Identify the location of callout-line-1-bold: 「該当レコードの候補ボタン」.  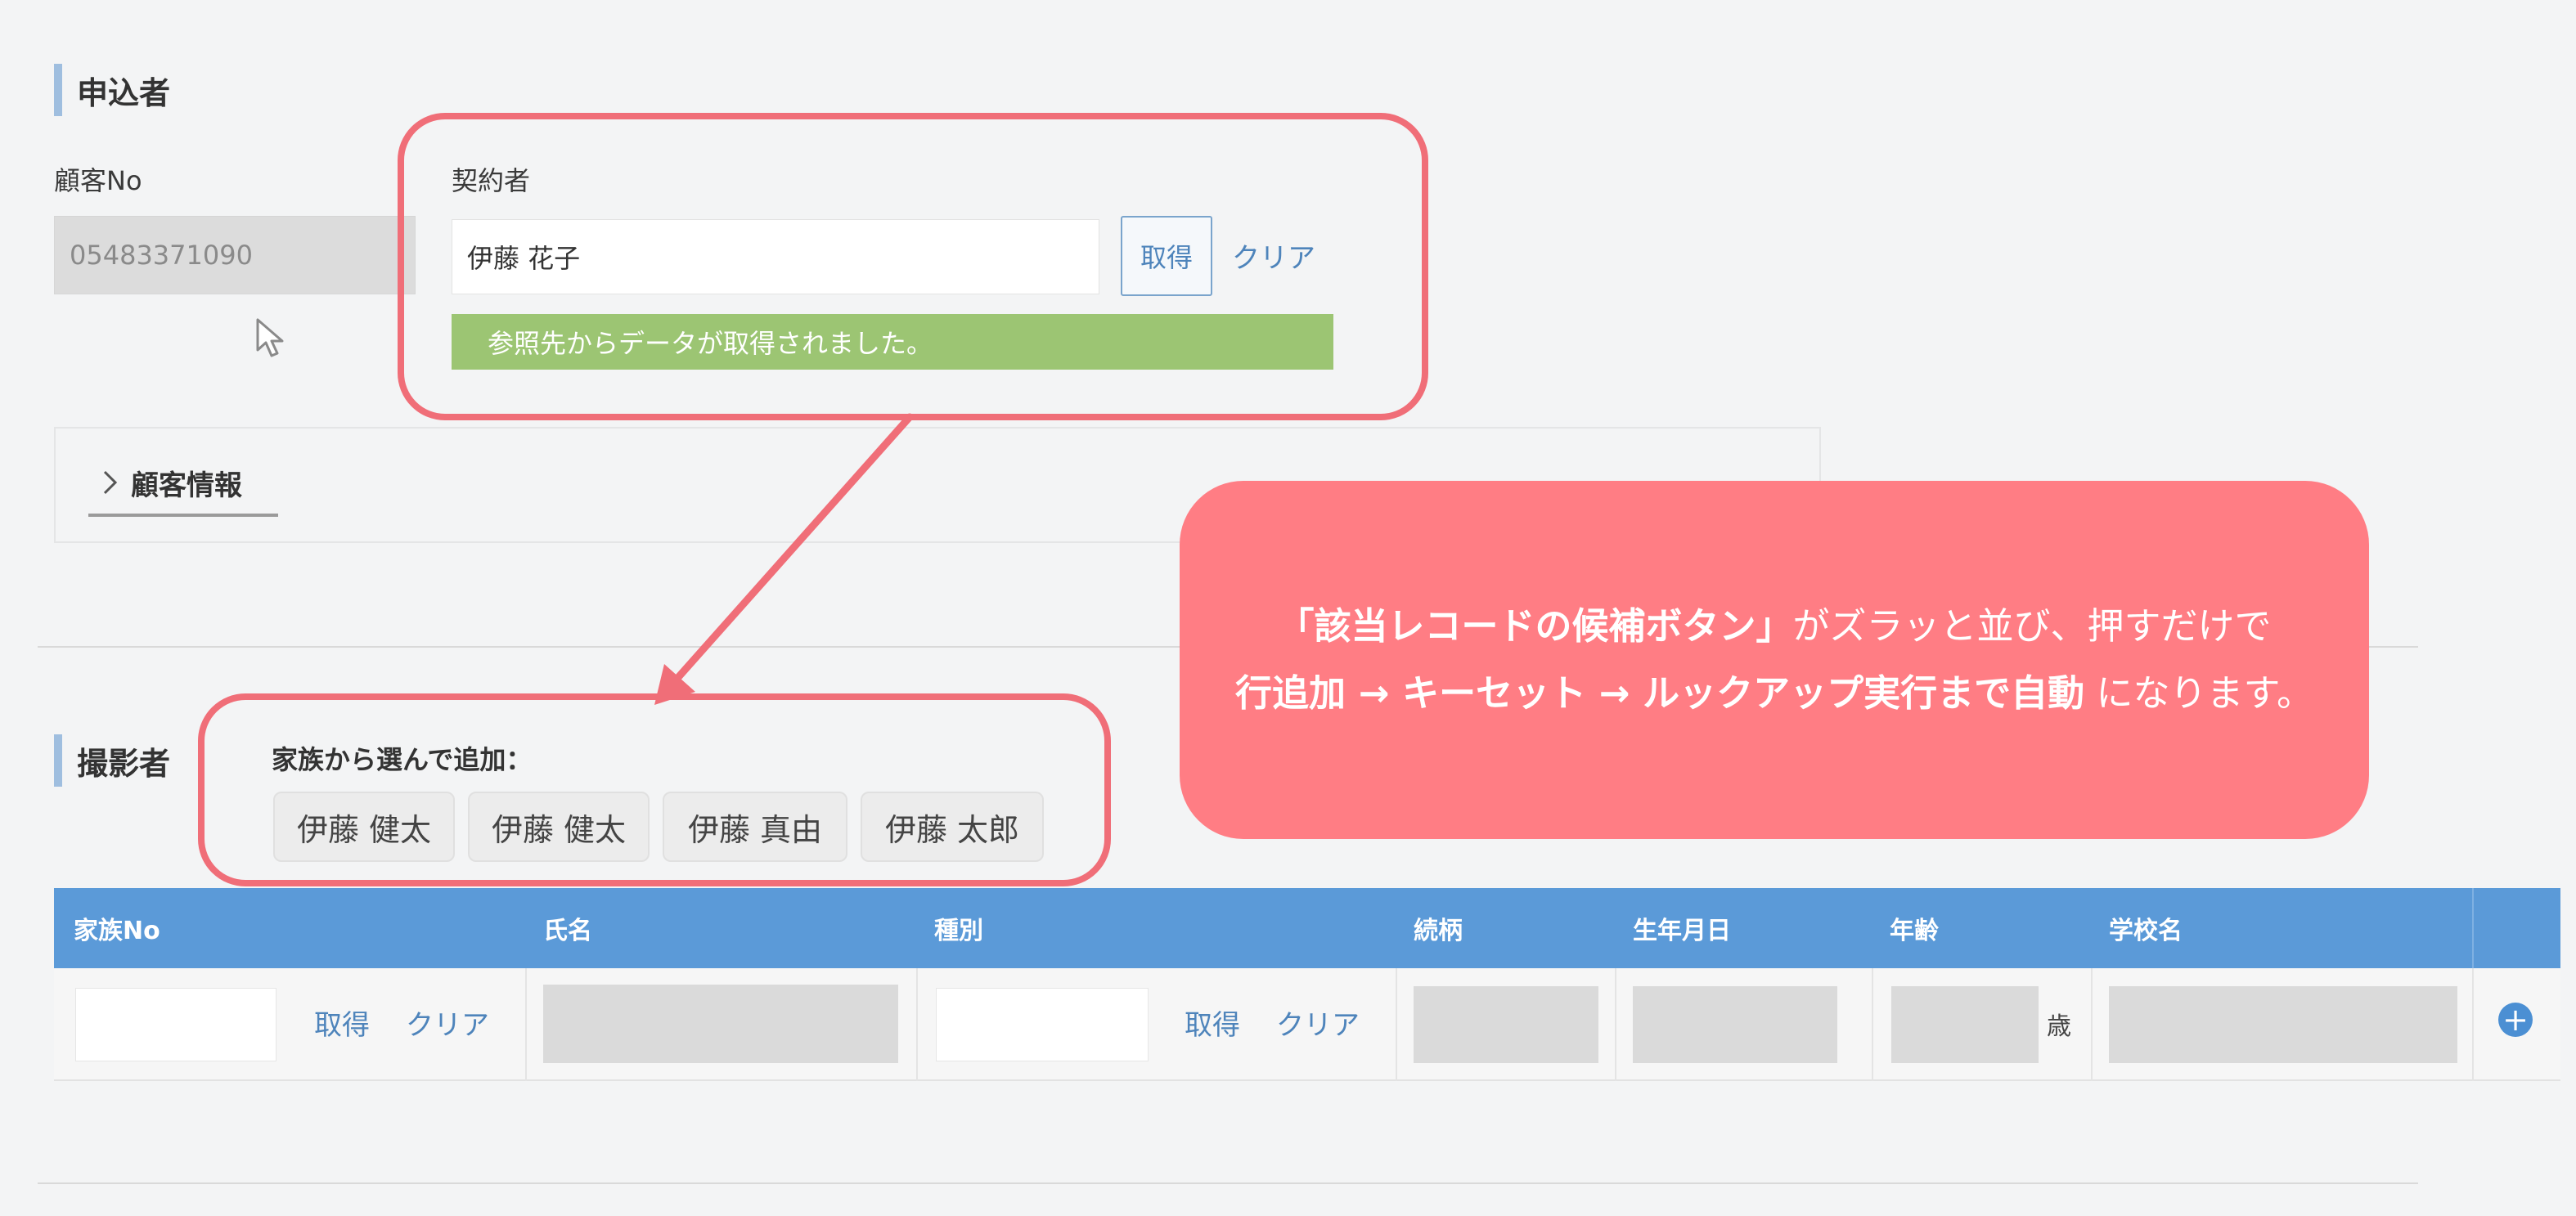
(1535, 626).